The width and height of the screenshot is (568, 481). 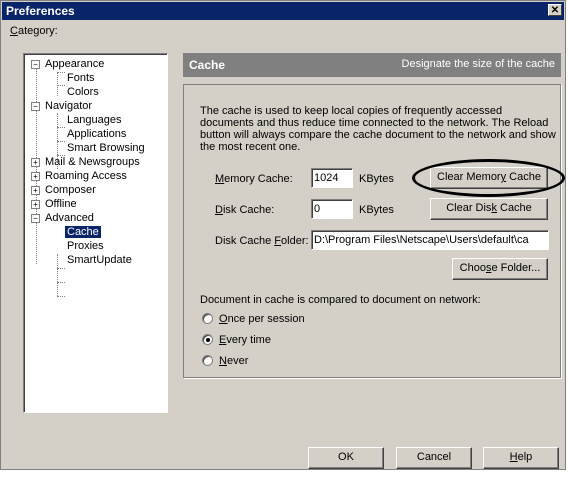 What do you see at coordinates (94, 120) in the screenshot?
I see `tree-item-languages: Languages` at bounding box center [94, 120].